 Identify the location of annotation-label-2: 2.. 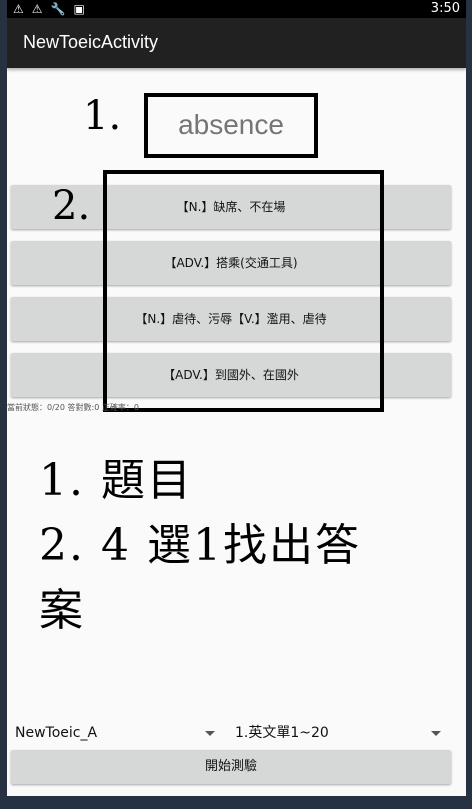
(71, 206).